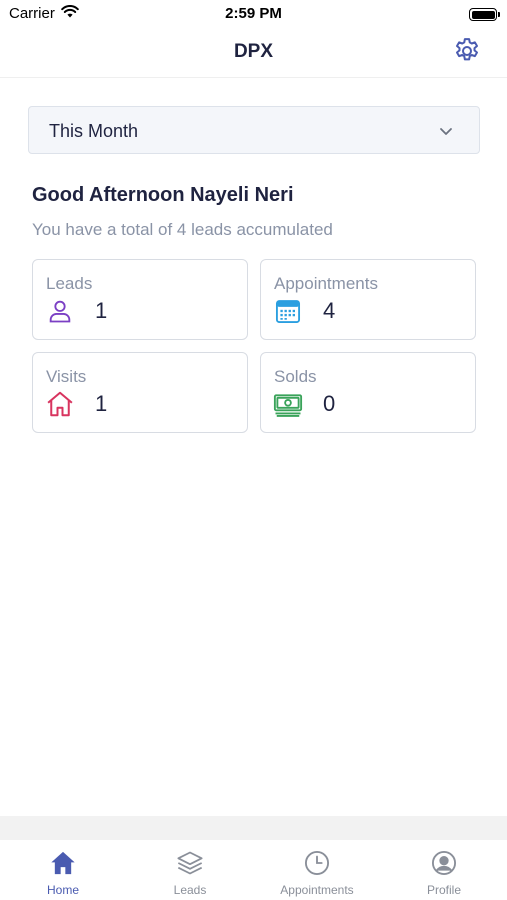  I want to click on clock-icon, so click(317, 863).